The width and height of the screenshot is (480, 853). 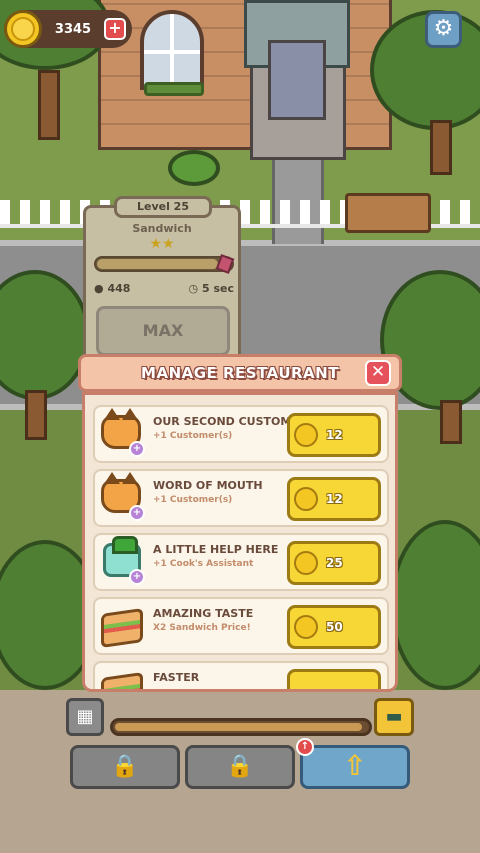 I want to click on time-stat: ◷ 5 sec, so click(x=211, y=288).